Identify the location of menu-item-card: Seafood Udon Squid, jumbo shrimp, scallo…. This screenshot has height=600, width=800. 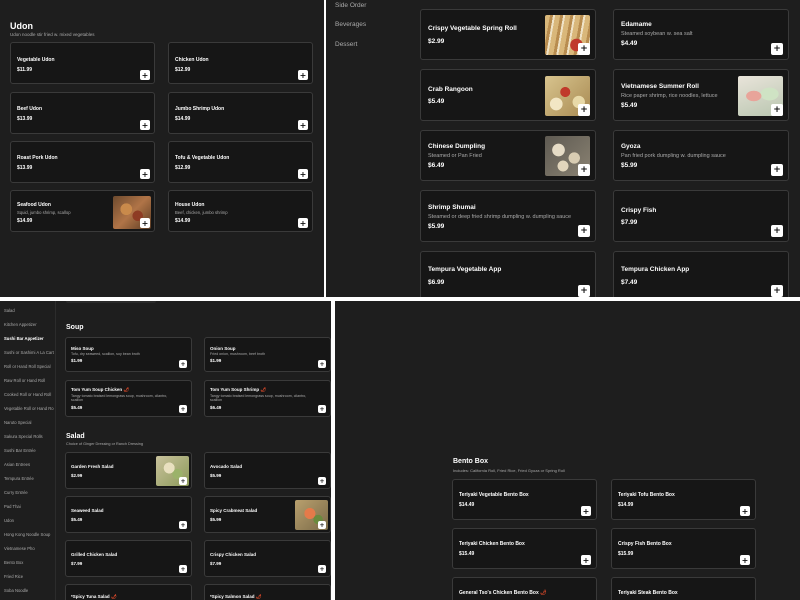
(82, 211).